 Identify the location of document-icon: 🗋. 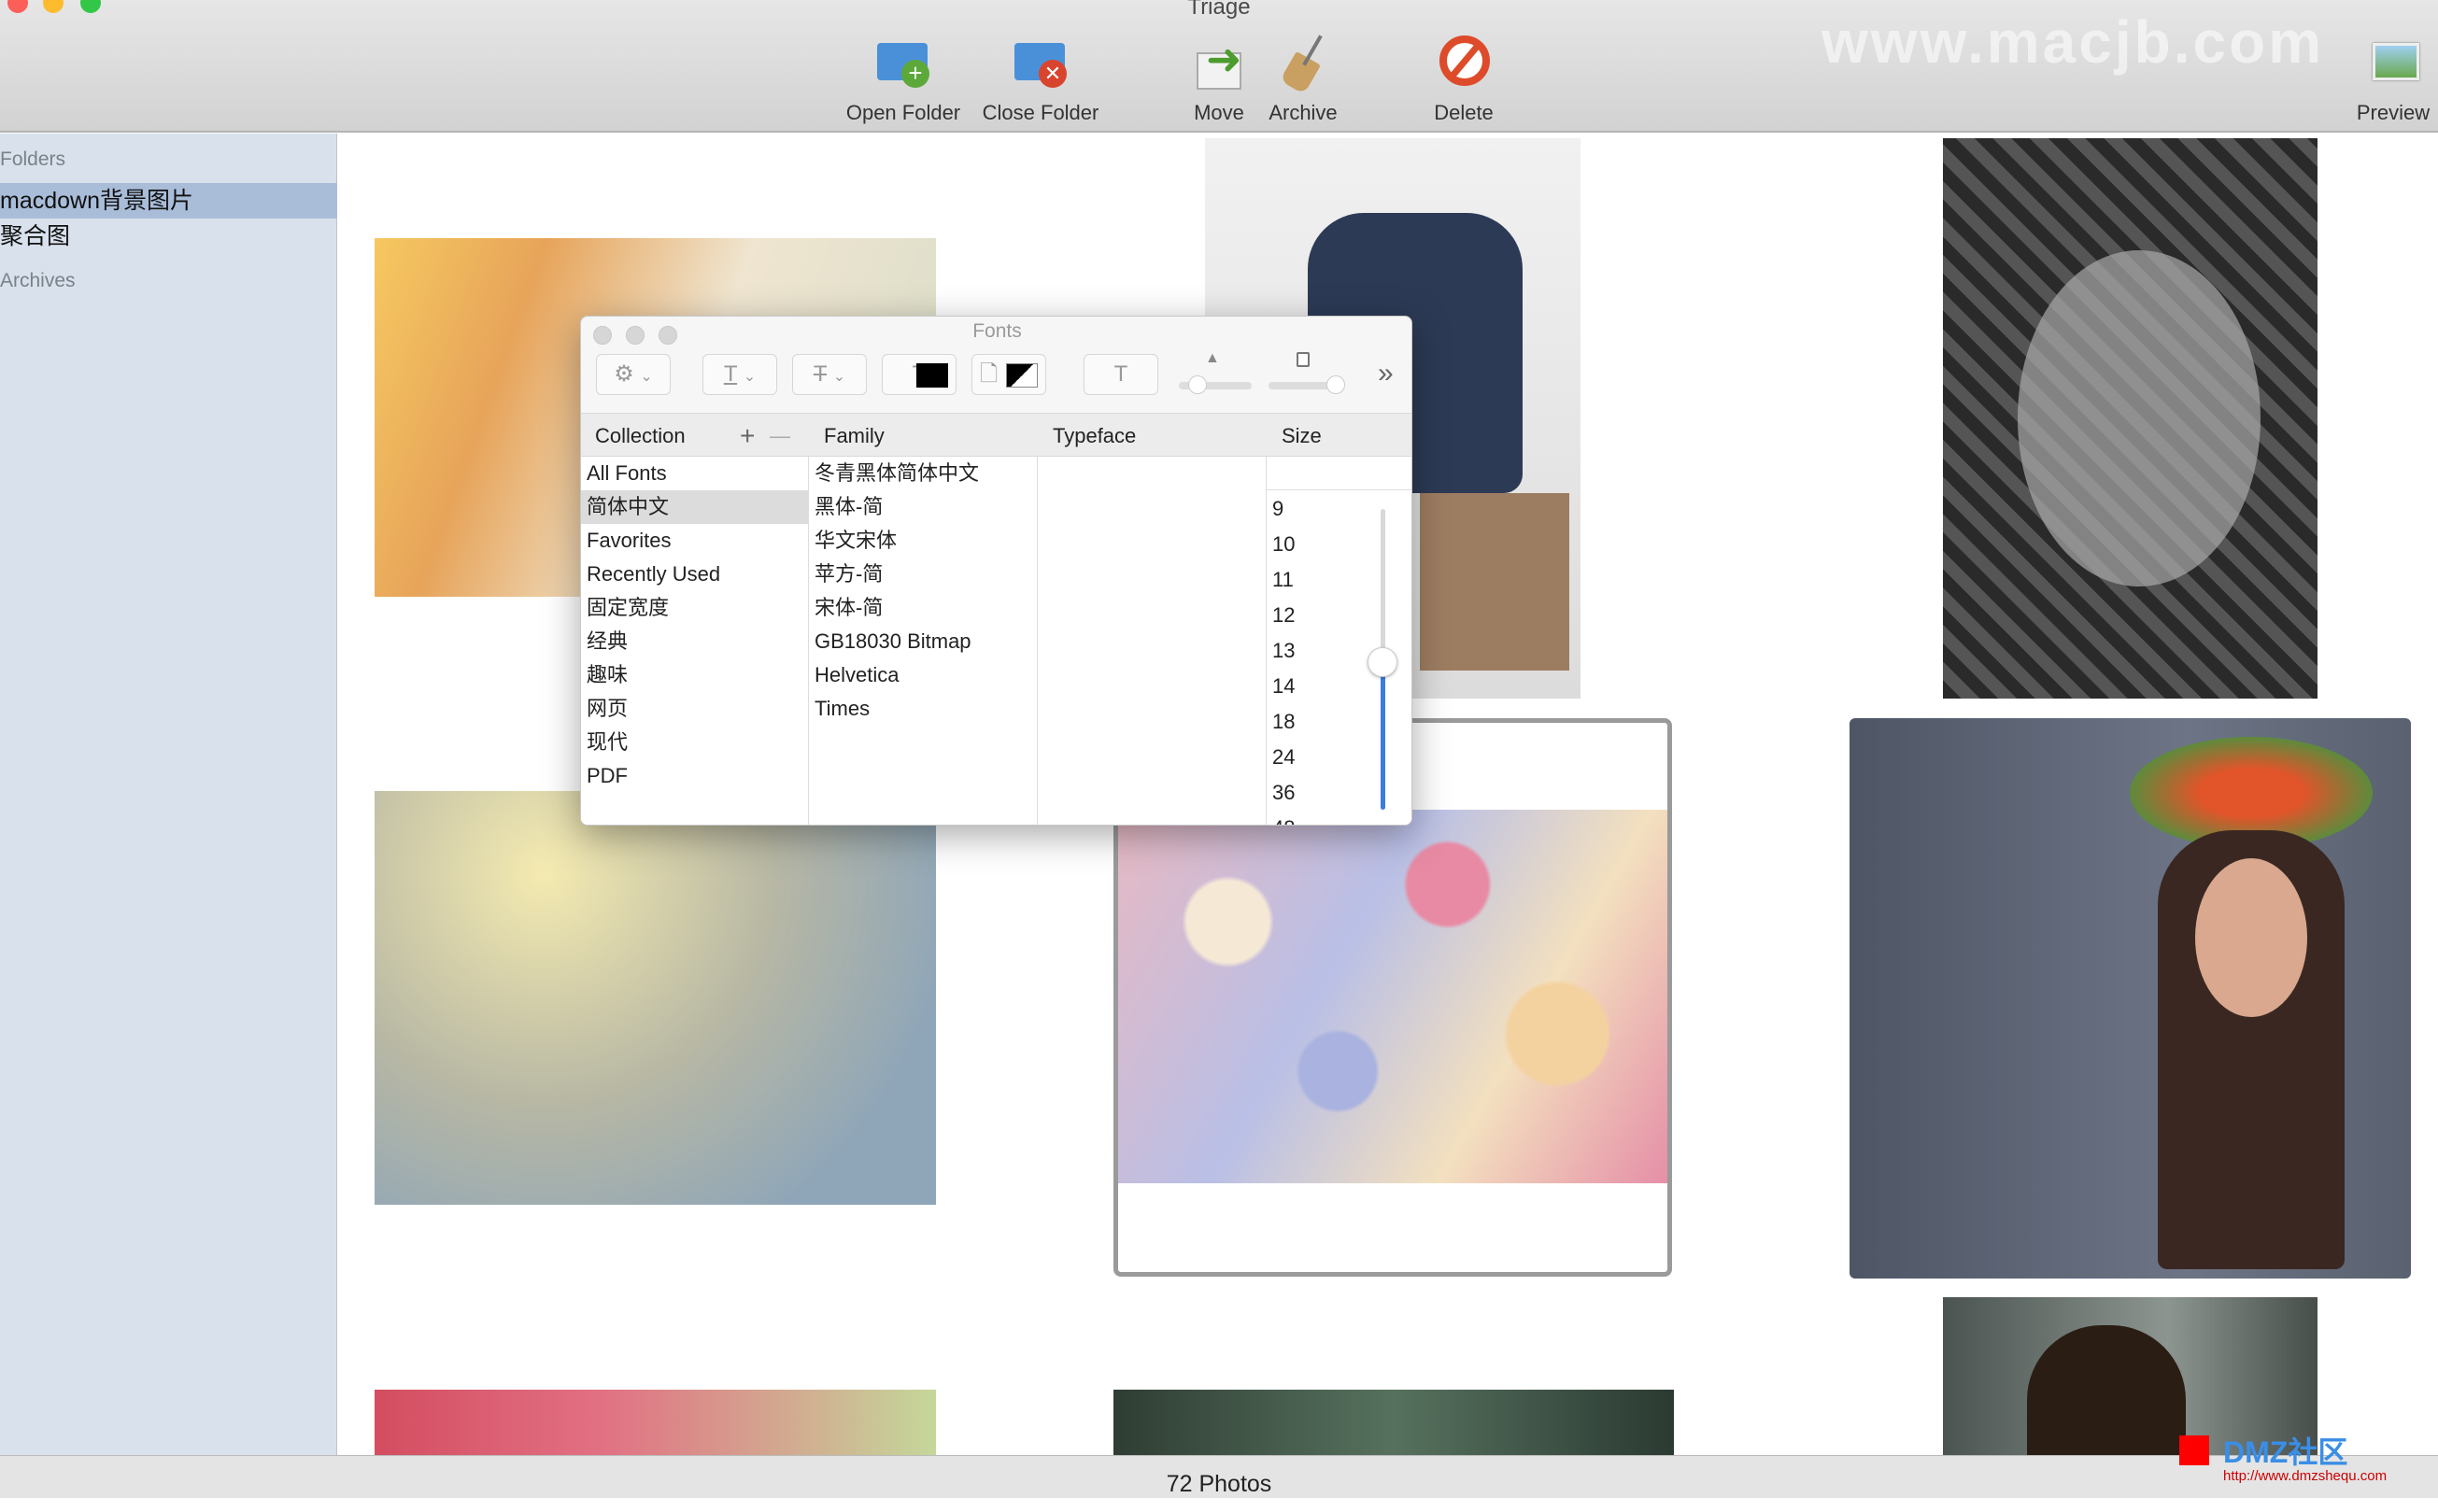
(989, 374).